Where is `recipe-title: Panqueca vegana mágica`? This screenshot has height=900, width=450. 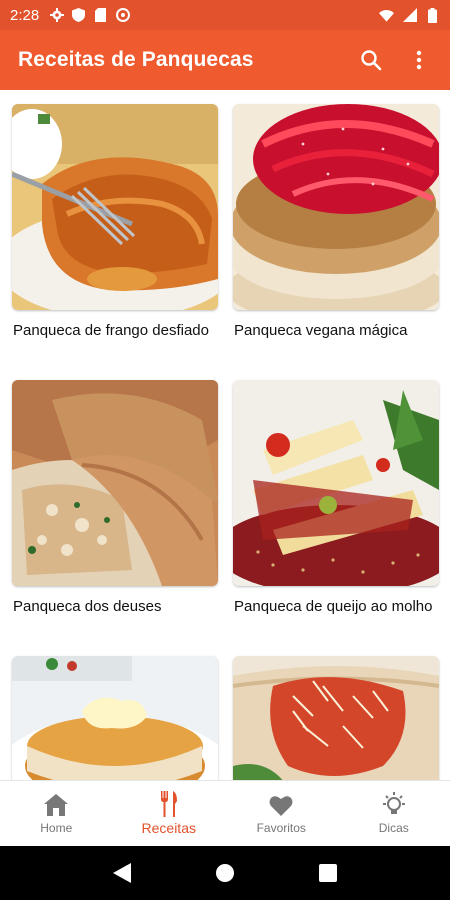
recipe-title: Panqueca vegana mágica is located at coordinates (336, 330).